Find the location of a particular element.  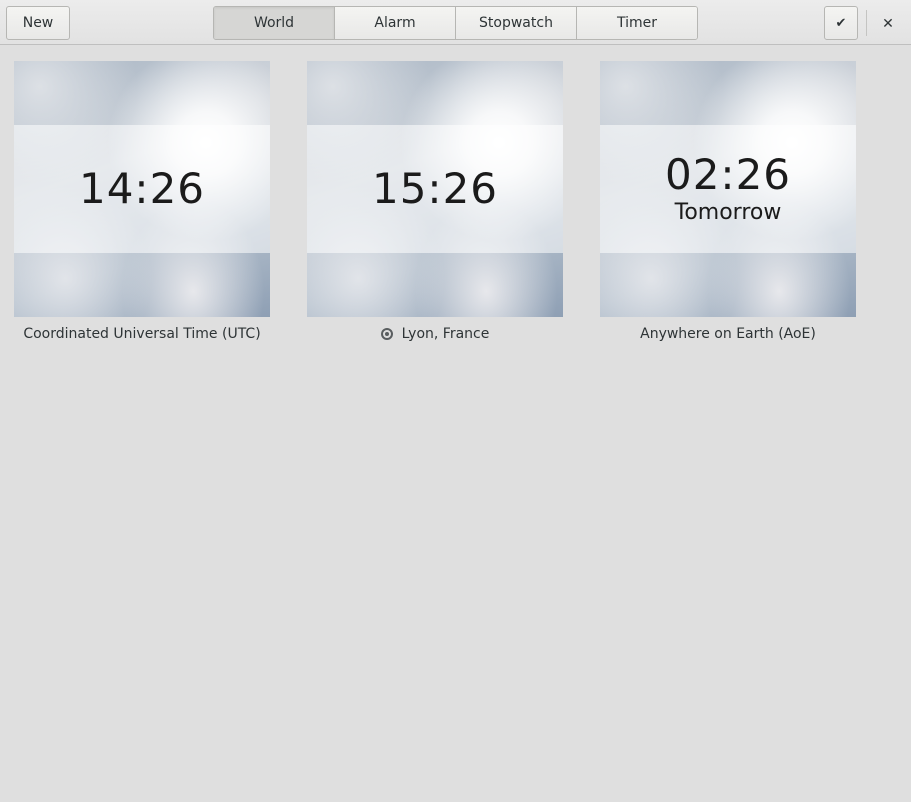

clock-time-band: 02:26 Tomorrow is located at coordinates (728, 189).